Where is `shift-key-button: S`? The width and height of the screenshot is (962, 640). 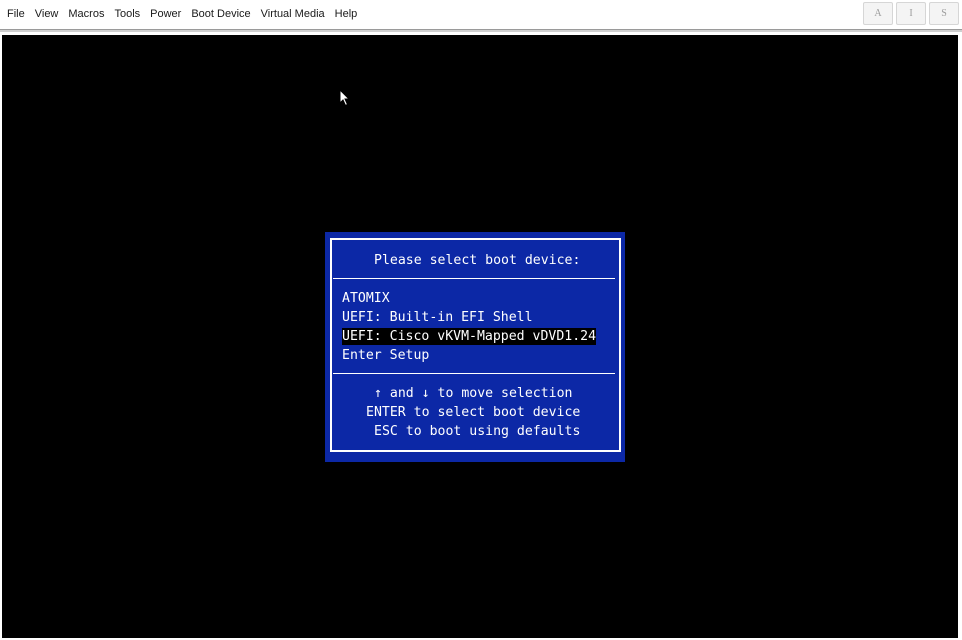 shift-key-button: S is located at coordinates (944, 13).